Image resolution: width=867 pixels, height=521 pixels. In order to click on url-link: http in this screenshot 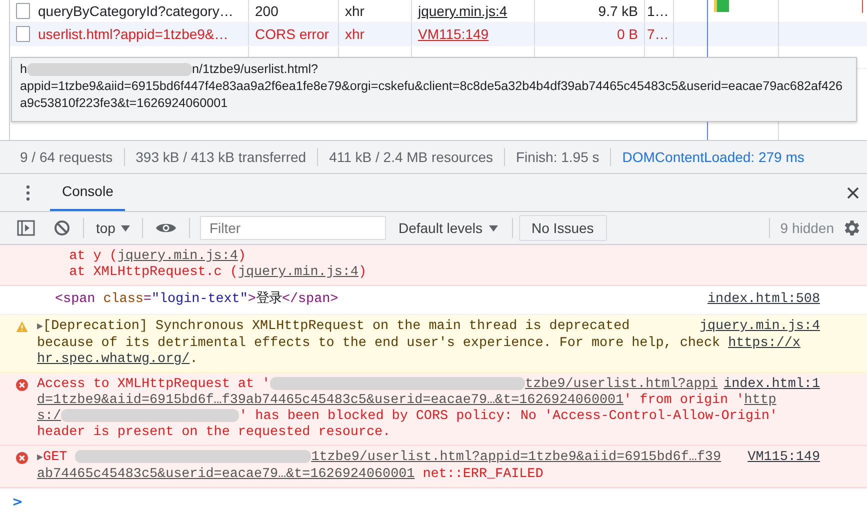, I will do `click(760, 400)`.